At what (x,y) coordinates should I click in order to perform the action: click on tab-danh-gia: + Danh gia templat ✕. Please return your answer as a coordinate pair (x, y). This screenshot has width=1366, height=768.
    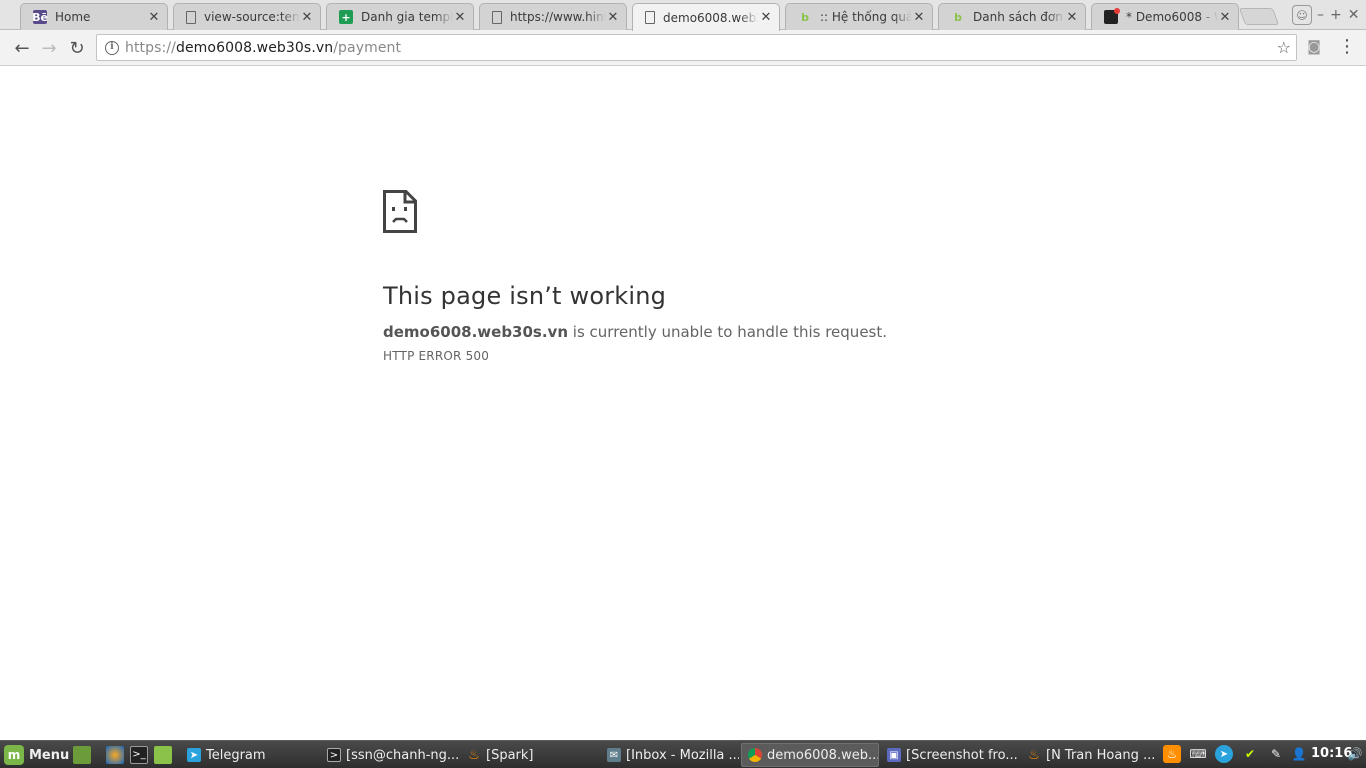
    Looking at the image, I should click on (400, 16).